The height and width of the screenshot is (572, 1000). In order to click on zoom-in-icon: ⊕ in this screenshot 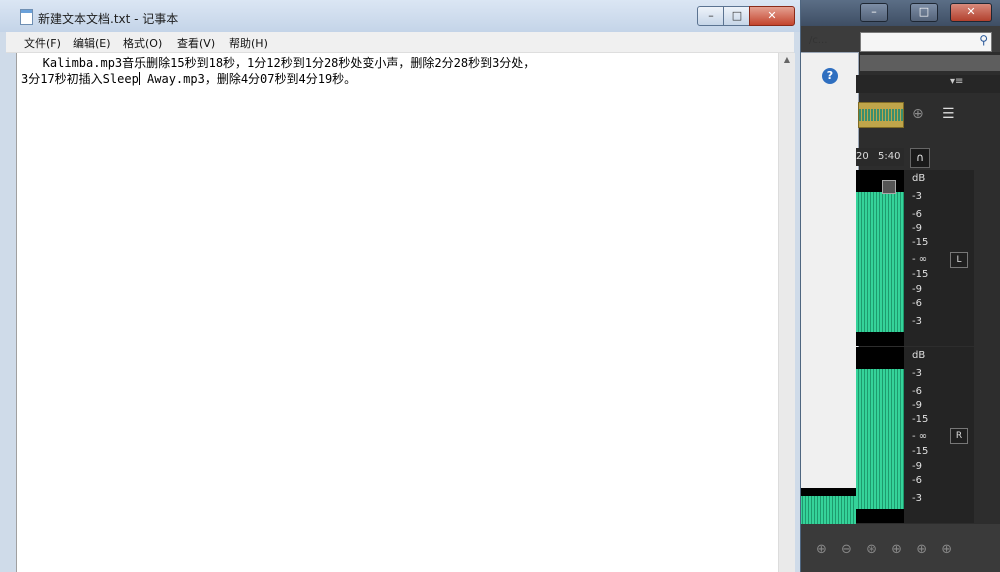, I will do `click(821, 549)`.